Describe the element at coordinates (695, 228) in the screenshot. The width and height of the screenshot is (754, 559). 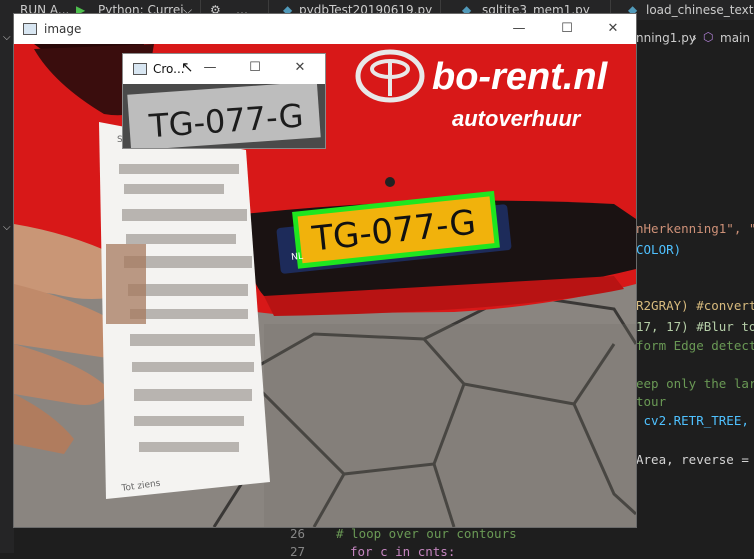
I see `code-line: nHerkenning1", "` at that location.